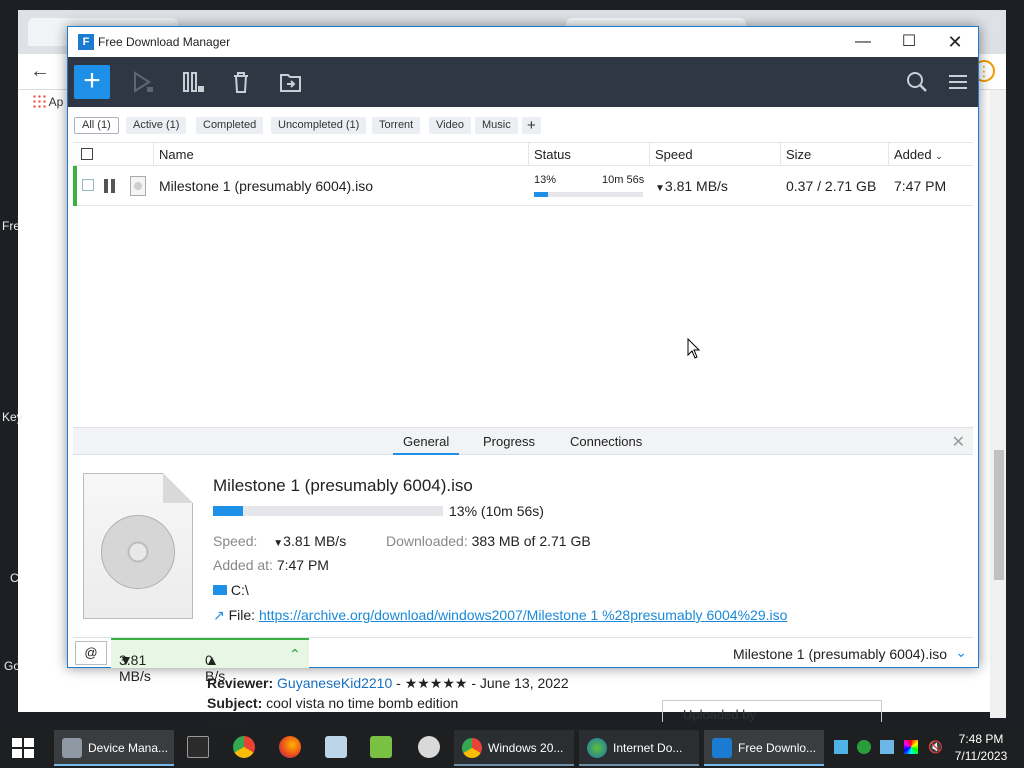  I want to click on download-list-header: Name Status Speed Size Added ⌄, so click(523, 154).